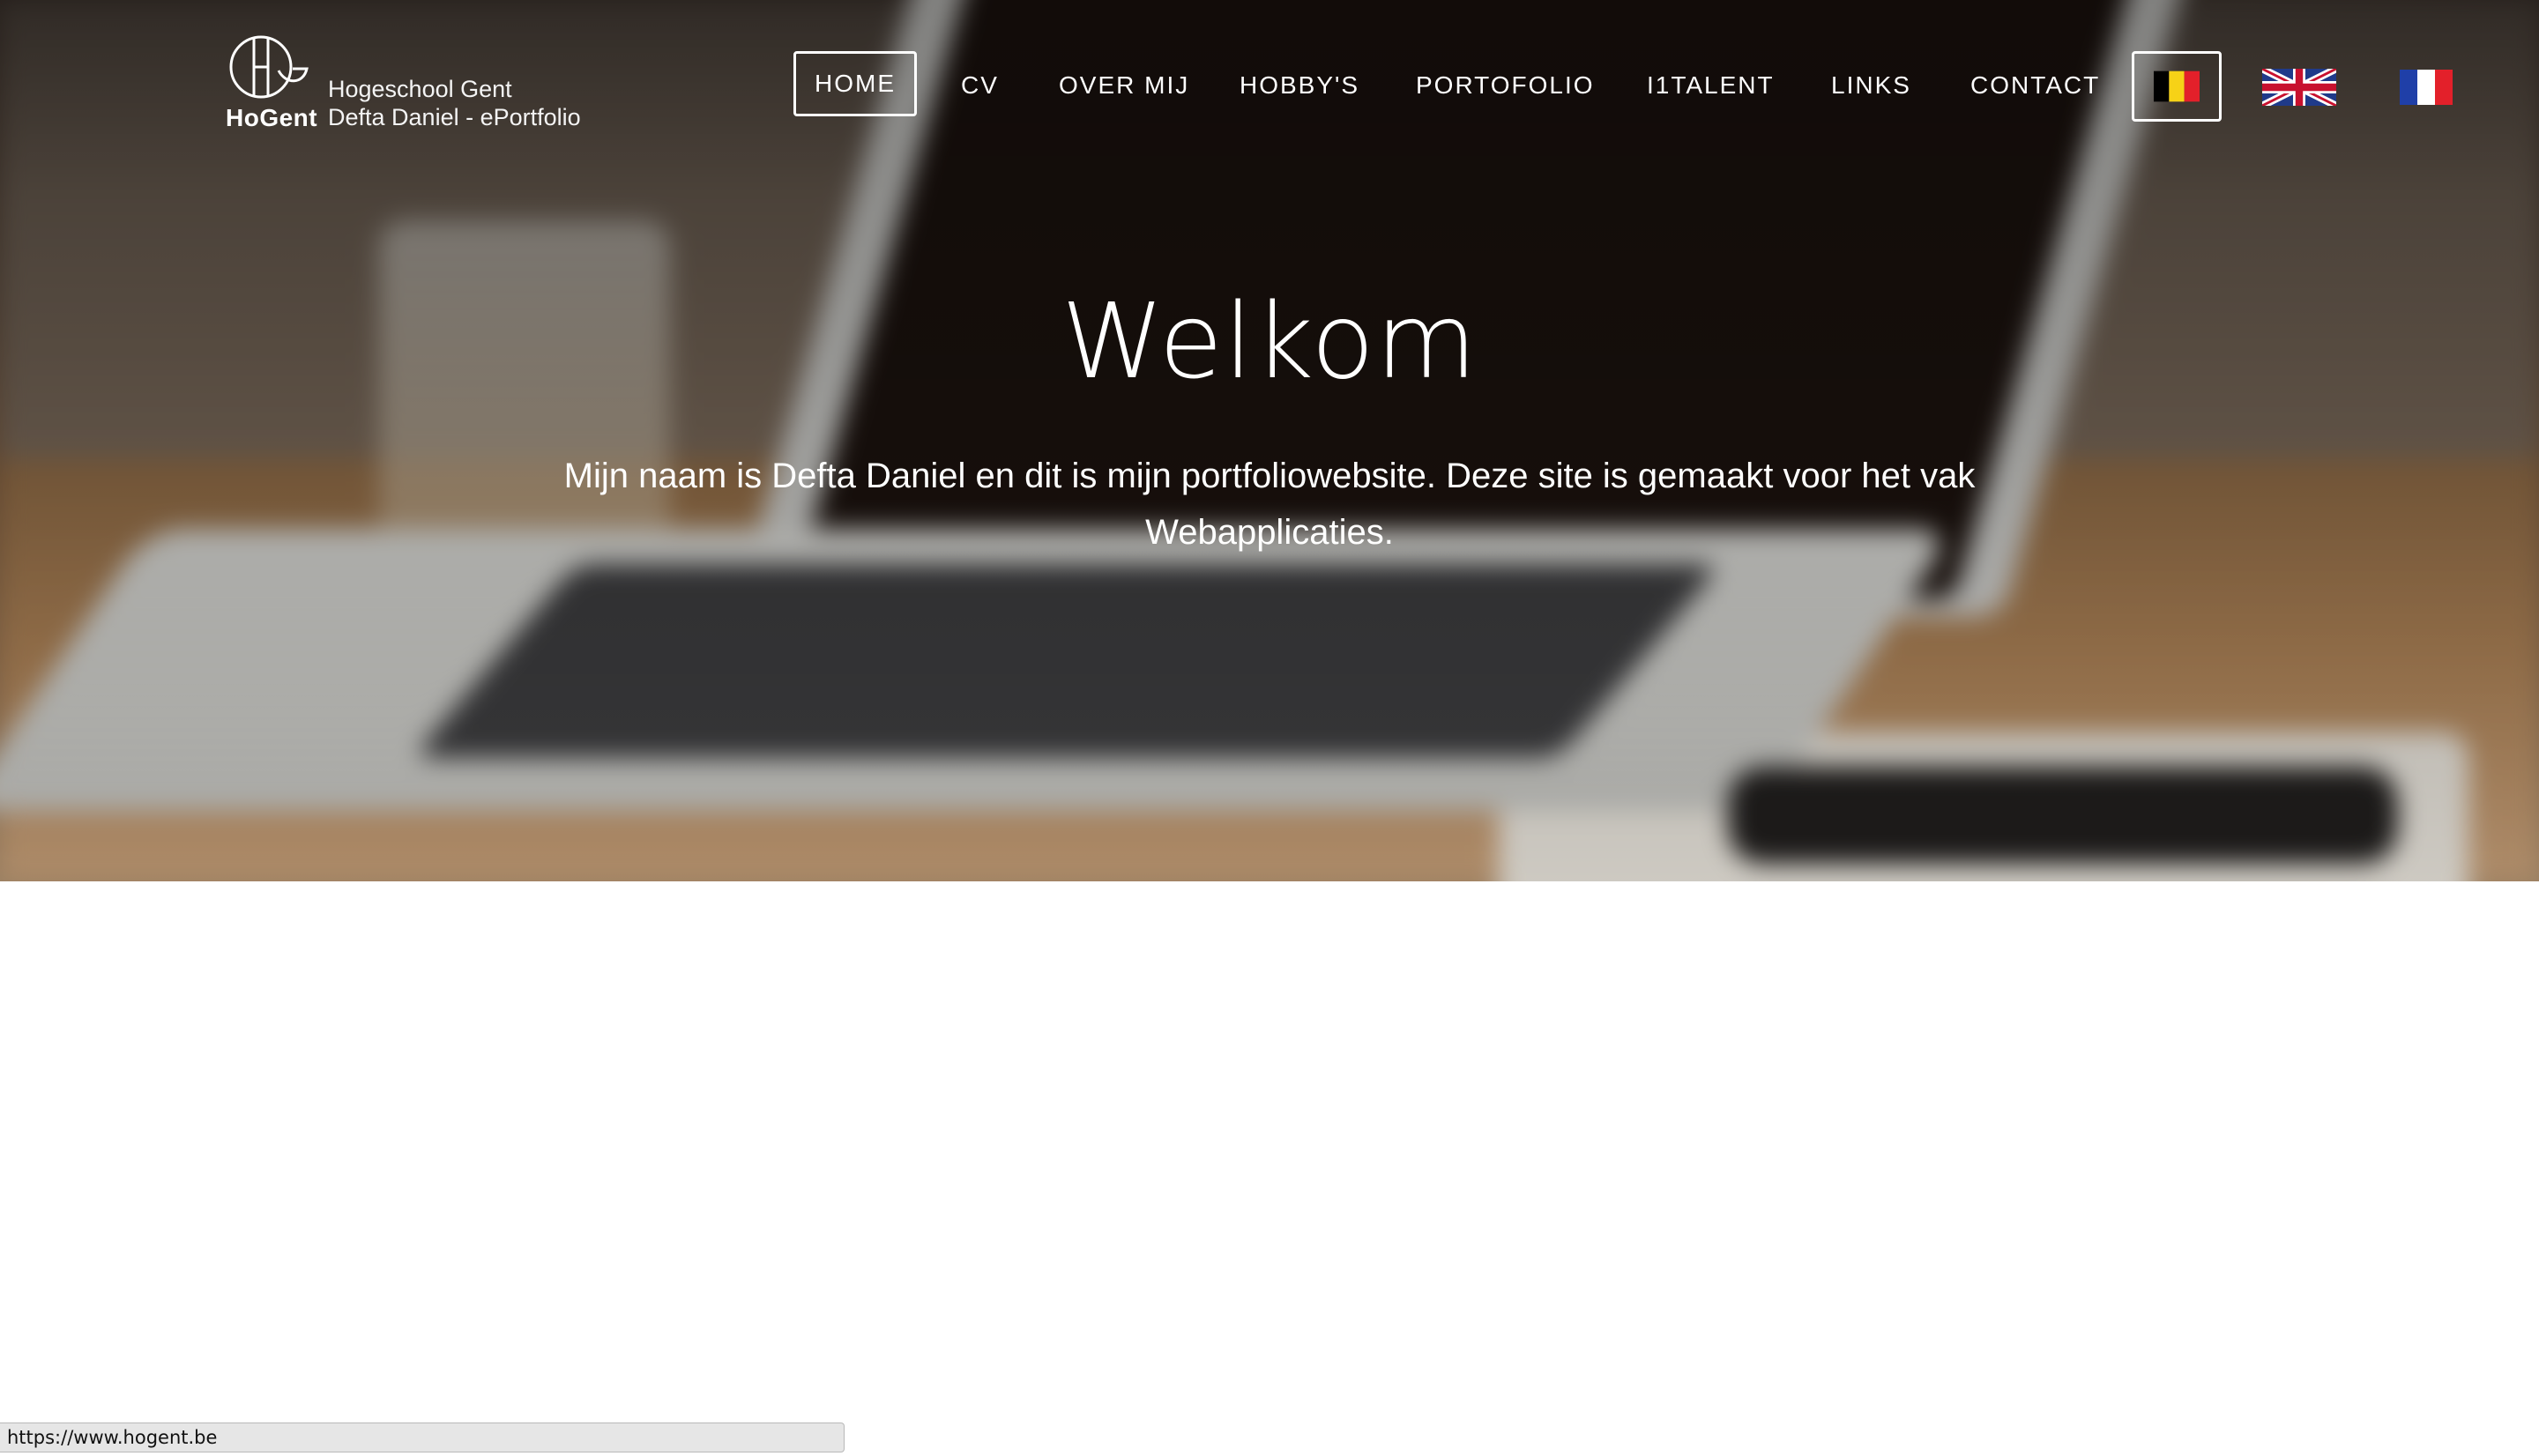 The height and width of the screenshot is (1456, 2539). I want to click on language-nl-button, so click(2177, 86).